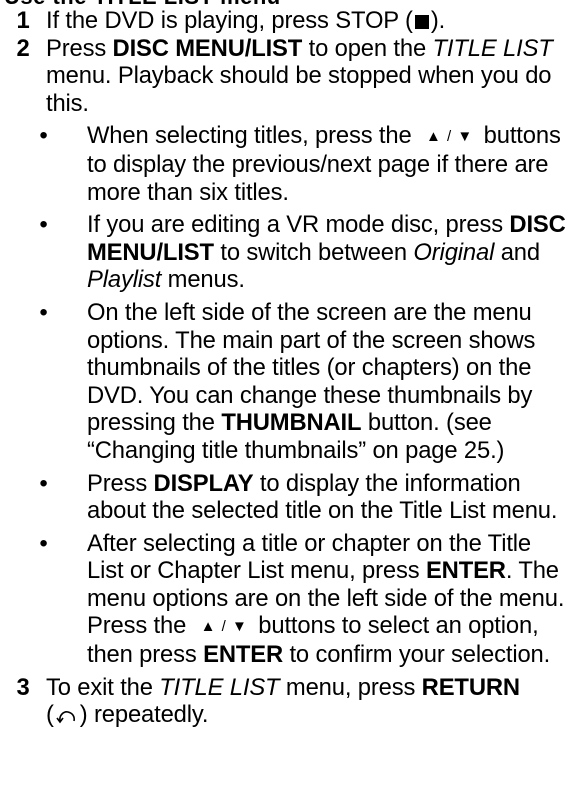 This screenshot has width=576, height=795. I want to click on step-text-run: menu, press, so click(350, 687).